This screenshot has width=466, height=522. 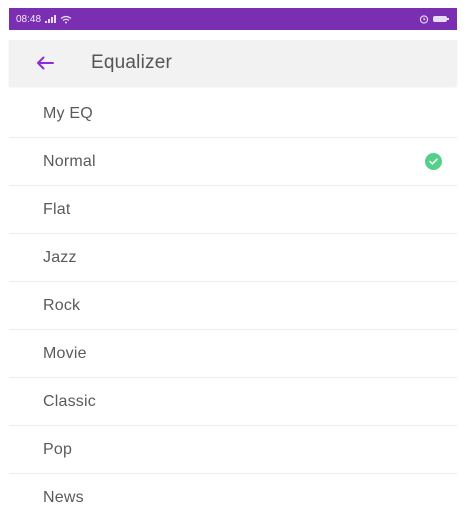 What do you see at coordinates (44, 19) in the screenshot?
I see `status-left: 08:48` at bounding box center [44, 19].